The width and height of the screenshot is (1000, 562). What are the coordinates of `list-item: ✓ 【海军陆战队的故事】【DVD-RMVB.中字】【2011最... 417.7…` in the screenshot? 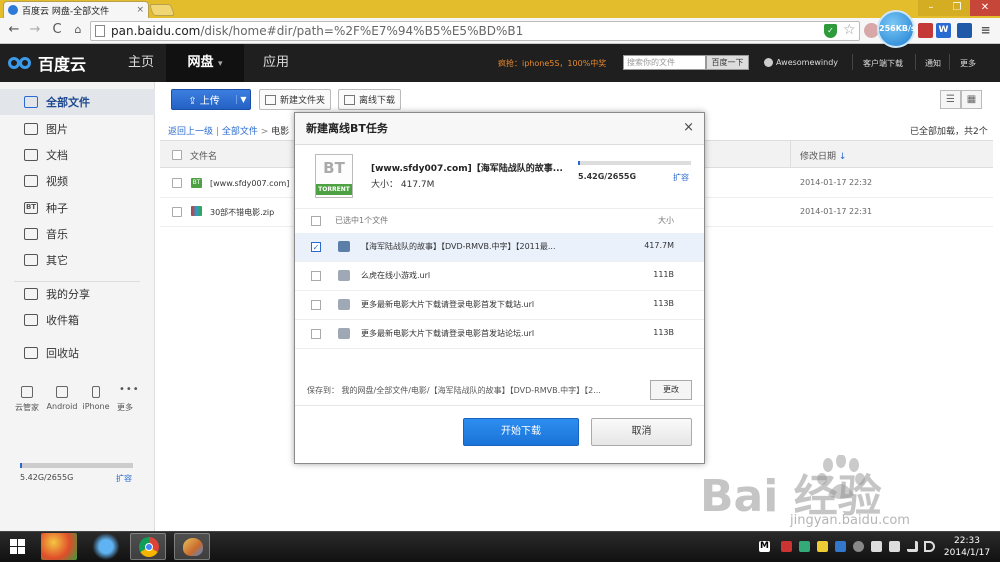 It's located at (499, 247).